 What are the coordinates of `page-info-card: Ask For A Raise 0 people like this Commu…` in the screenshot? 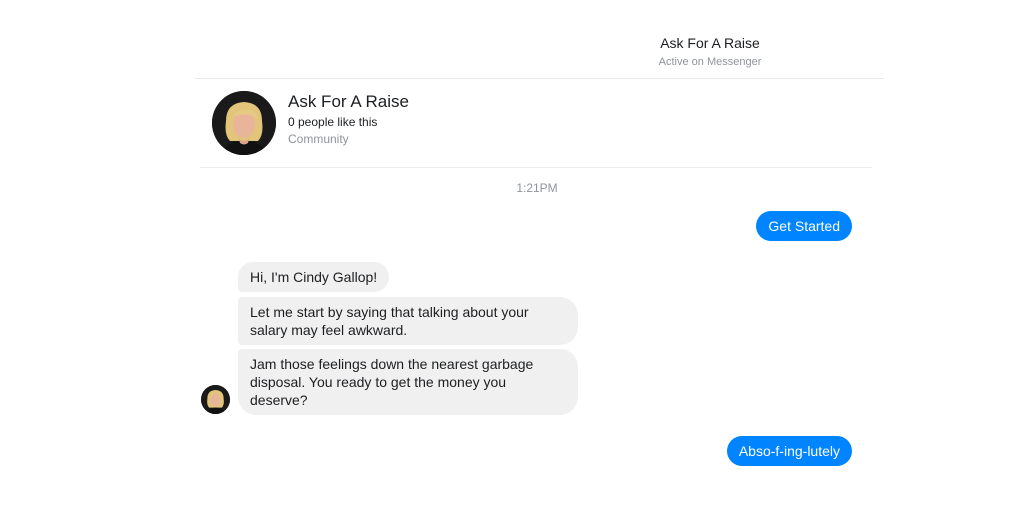 It's located at (536, 123).